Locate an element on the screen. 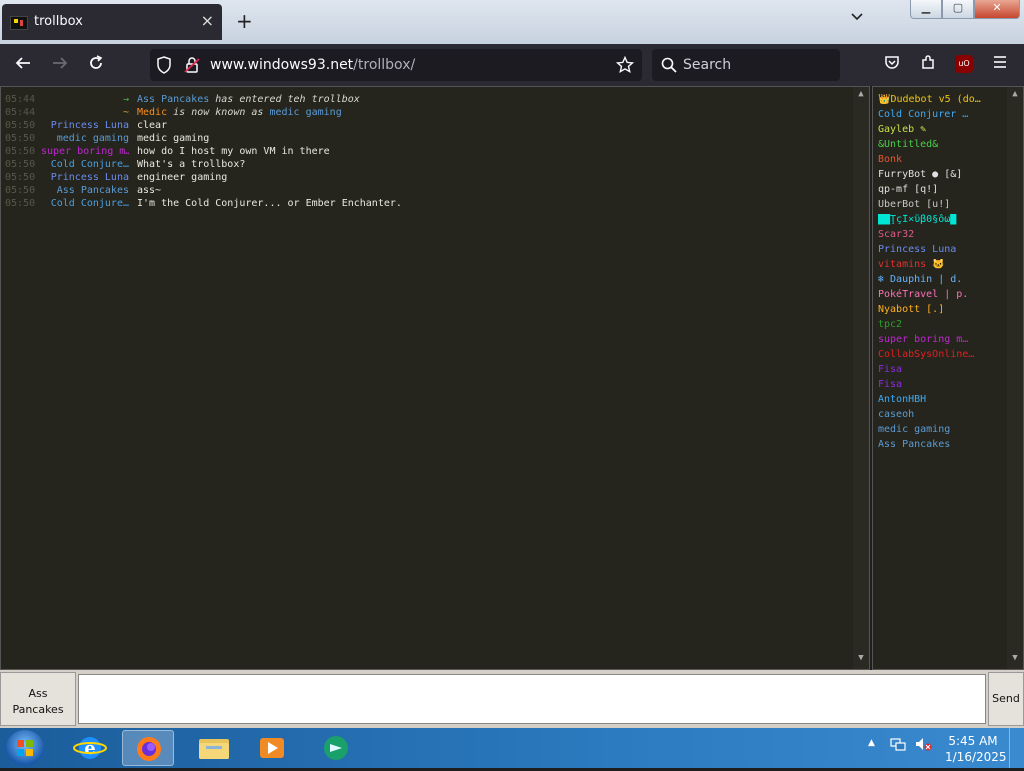 Image resolution: width=1024 pixels, height=771 pixels. ublock-origin-icon: uO is located at coordinates (964, 64).